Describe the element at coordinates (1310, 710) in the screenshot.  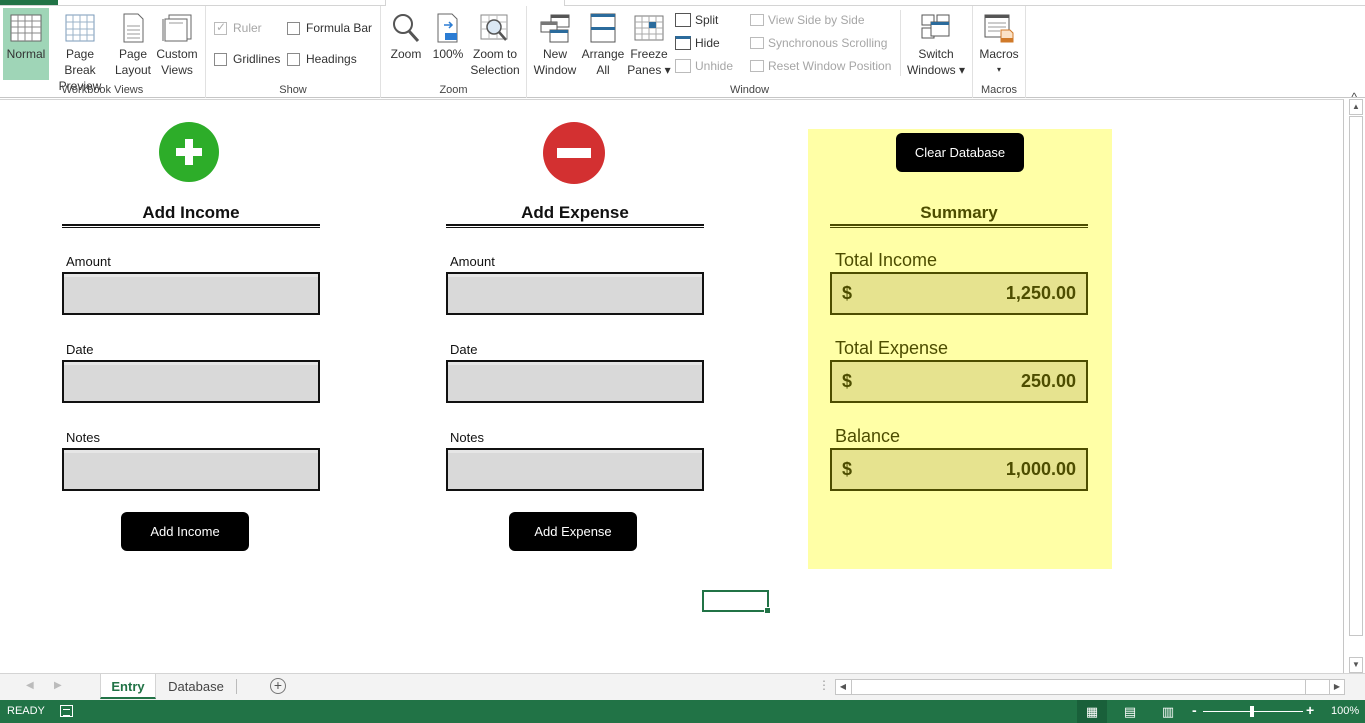
I see `zoom-in-icon: +` at that location.